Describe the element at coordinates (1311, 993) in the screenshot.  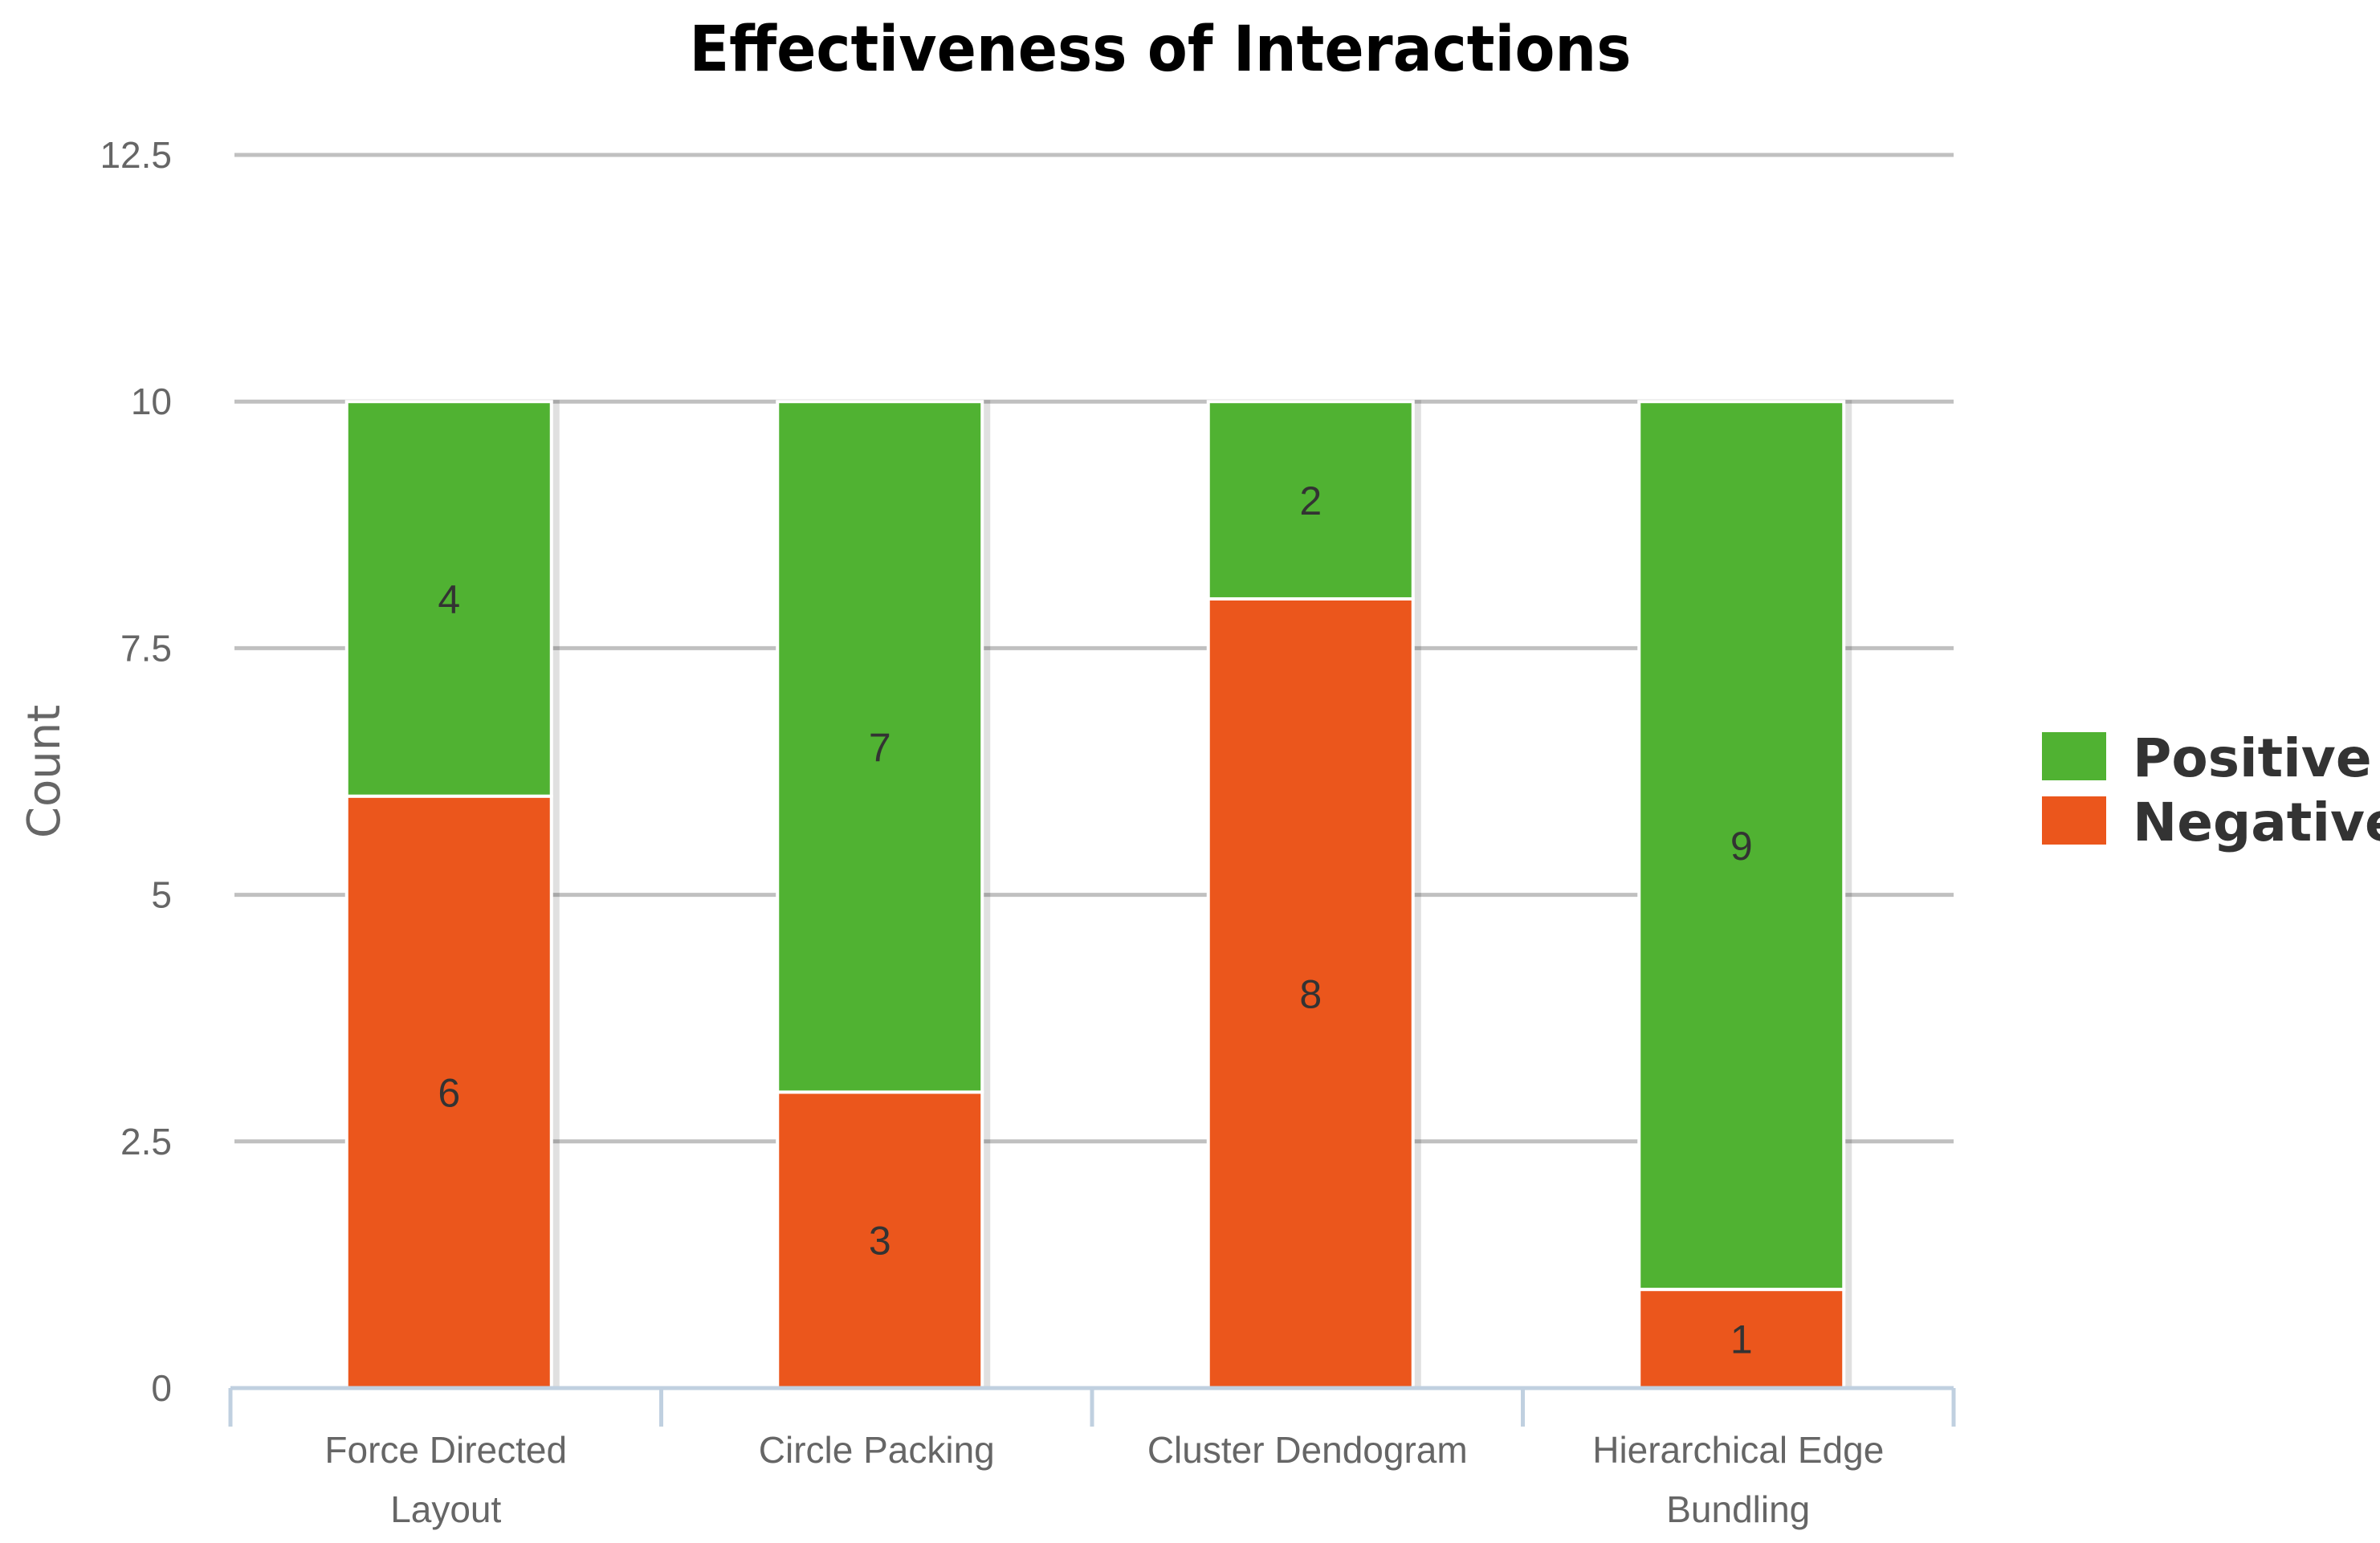
I see `data-label: 8` at that location.